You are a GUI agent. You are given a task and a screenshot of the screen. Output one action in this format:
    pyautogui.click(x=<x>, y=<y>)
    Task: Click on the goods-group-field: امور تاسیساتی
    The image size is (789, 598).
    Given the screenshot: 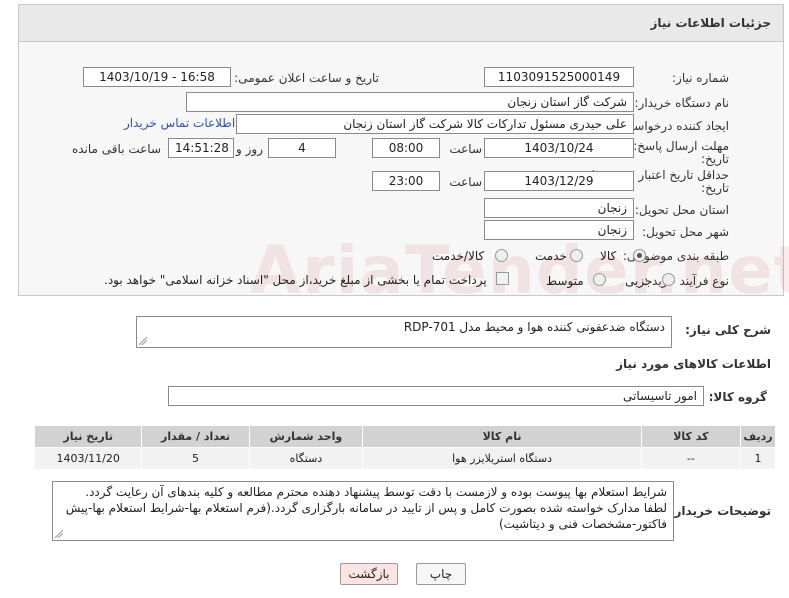 What is the action you would take?
    pyautogui.click(x=436, y=396)
    